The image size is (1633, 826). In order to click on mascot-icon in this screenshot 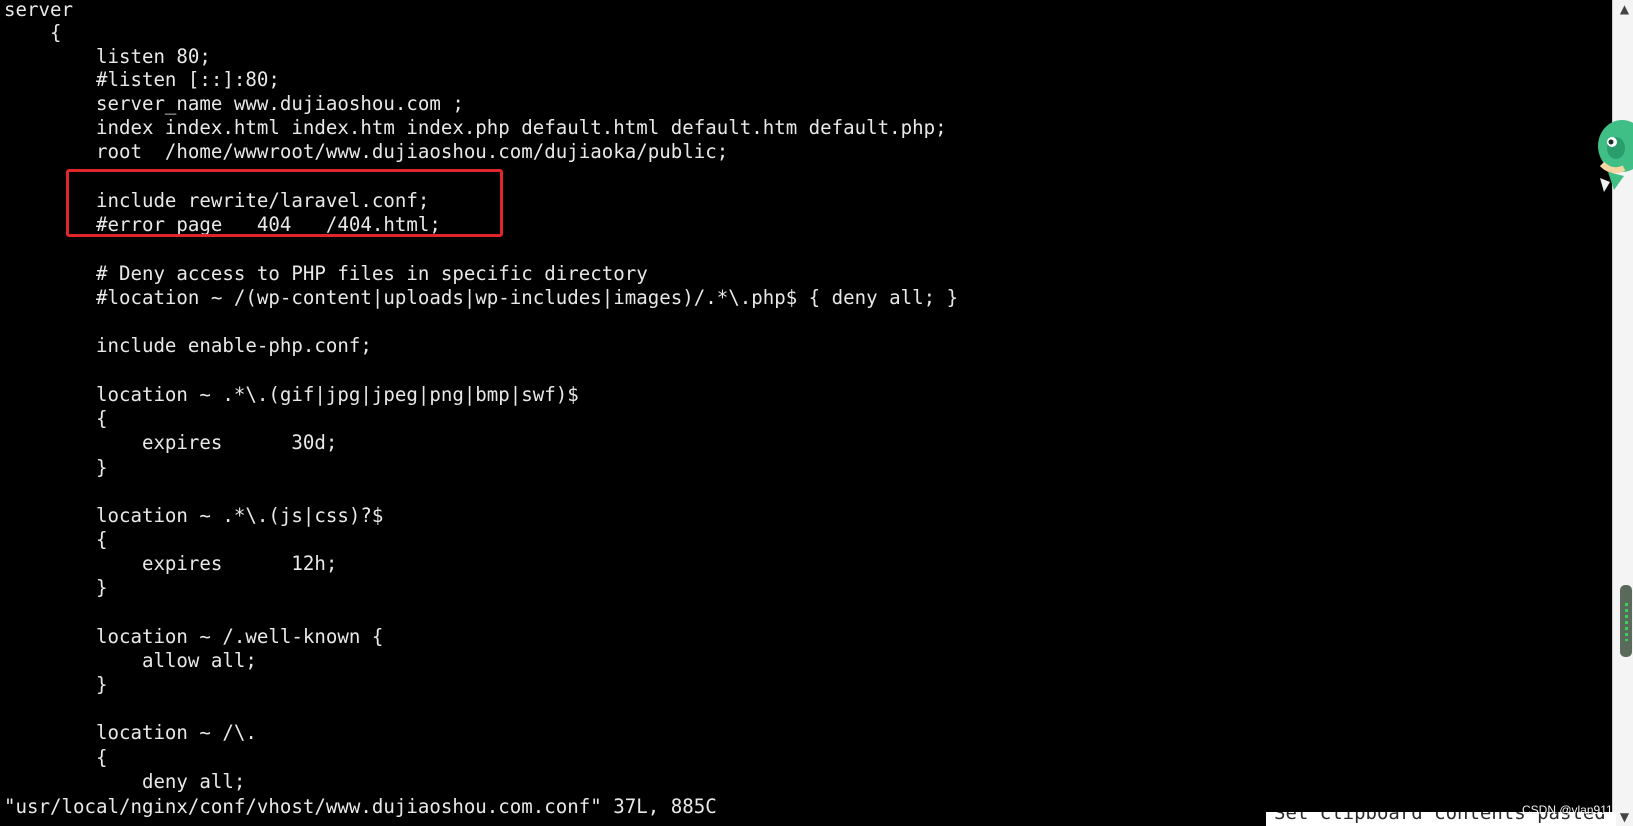, I will do `click(1613, 156)`.